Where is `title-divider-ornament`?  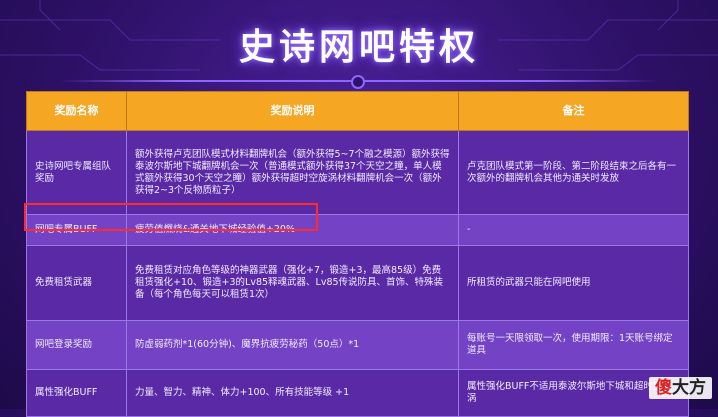 title-divider-ornament is located at coordinates (358, 82).